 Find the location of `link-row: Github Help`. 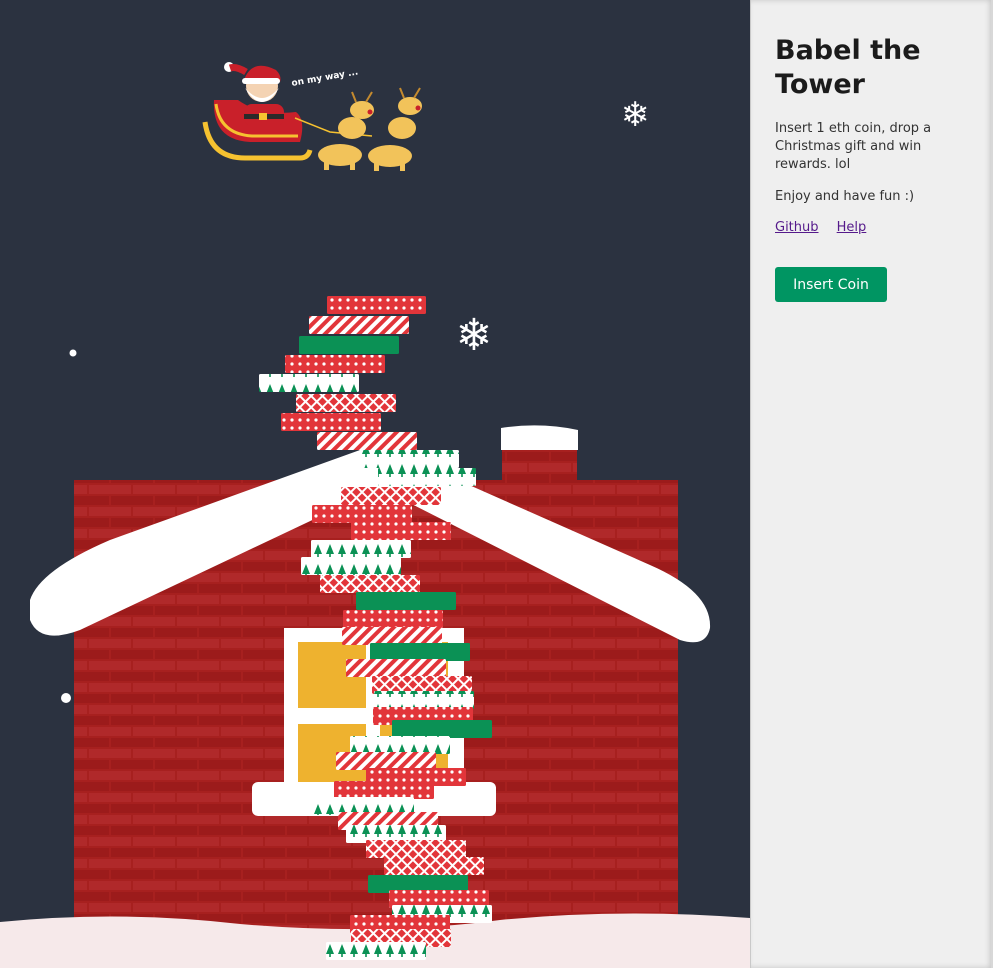

link-row: Github Help is located at coordinates (877, 227).